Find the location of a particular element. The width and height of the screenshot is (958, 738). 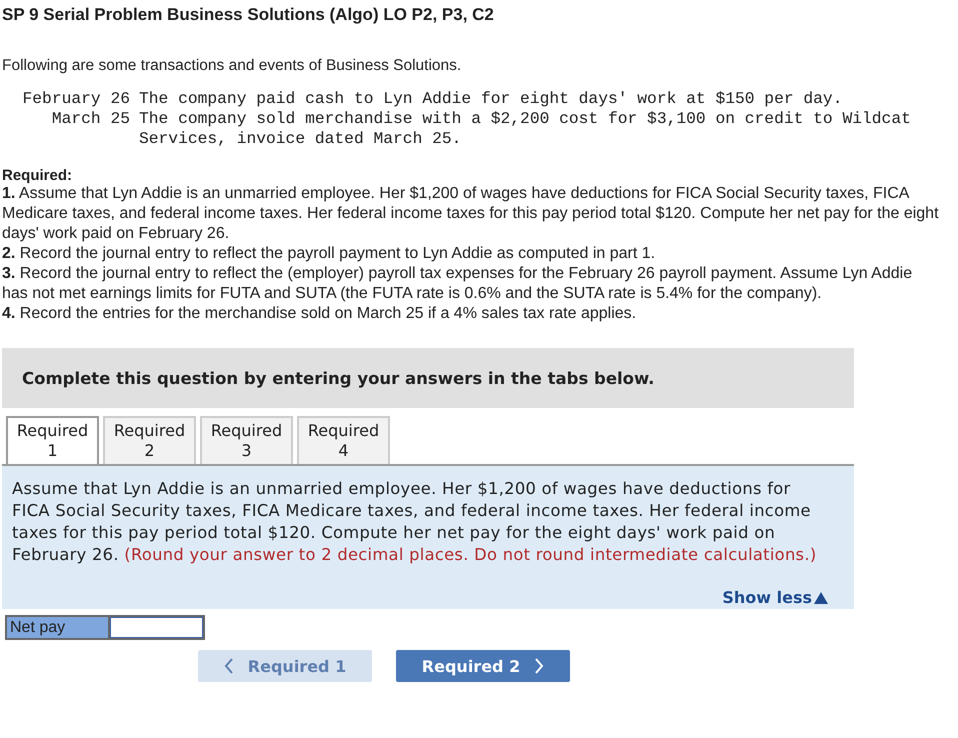

requirement-text: 4. Record the entries for the merchandise sold on March 25 if a 4% sales tax rate applies. is located at coordinates (320, 314).